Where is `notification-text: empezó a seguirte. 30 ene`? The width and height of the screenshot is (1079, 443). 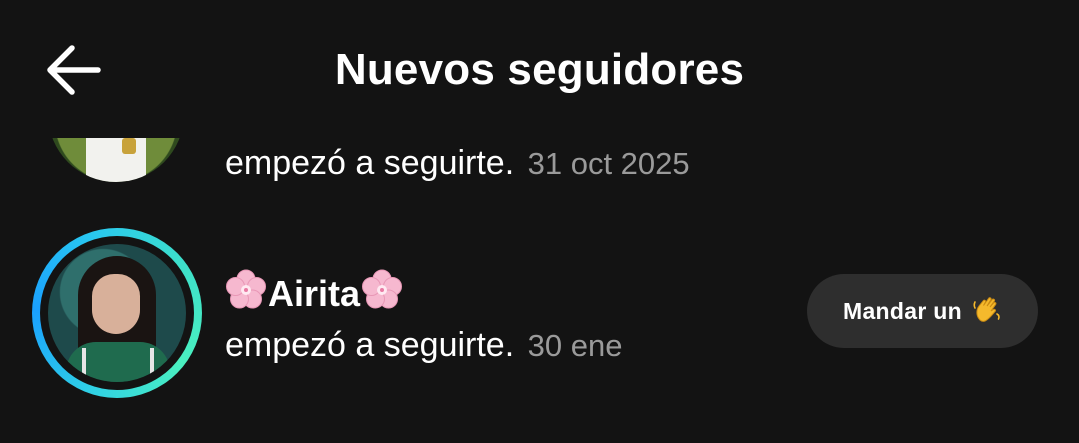 notification-text: empezó a seguirte. 30 ene is located at coordinates (423, 345).